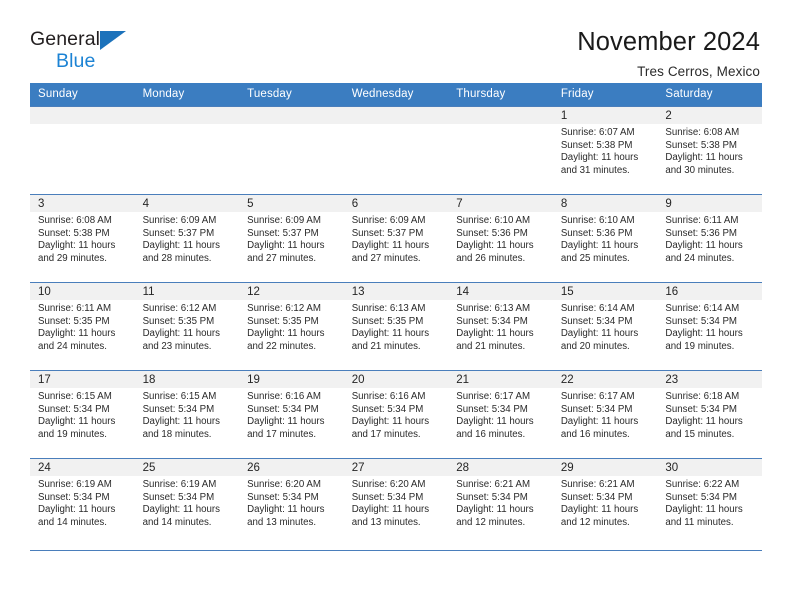  I want to click on general-blue-logo: General Blue, so click(90, 50).